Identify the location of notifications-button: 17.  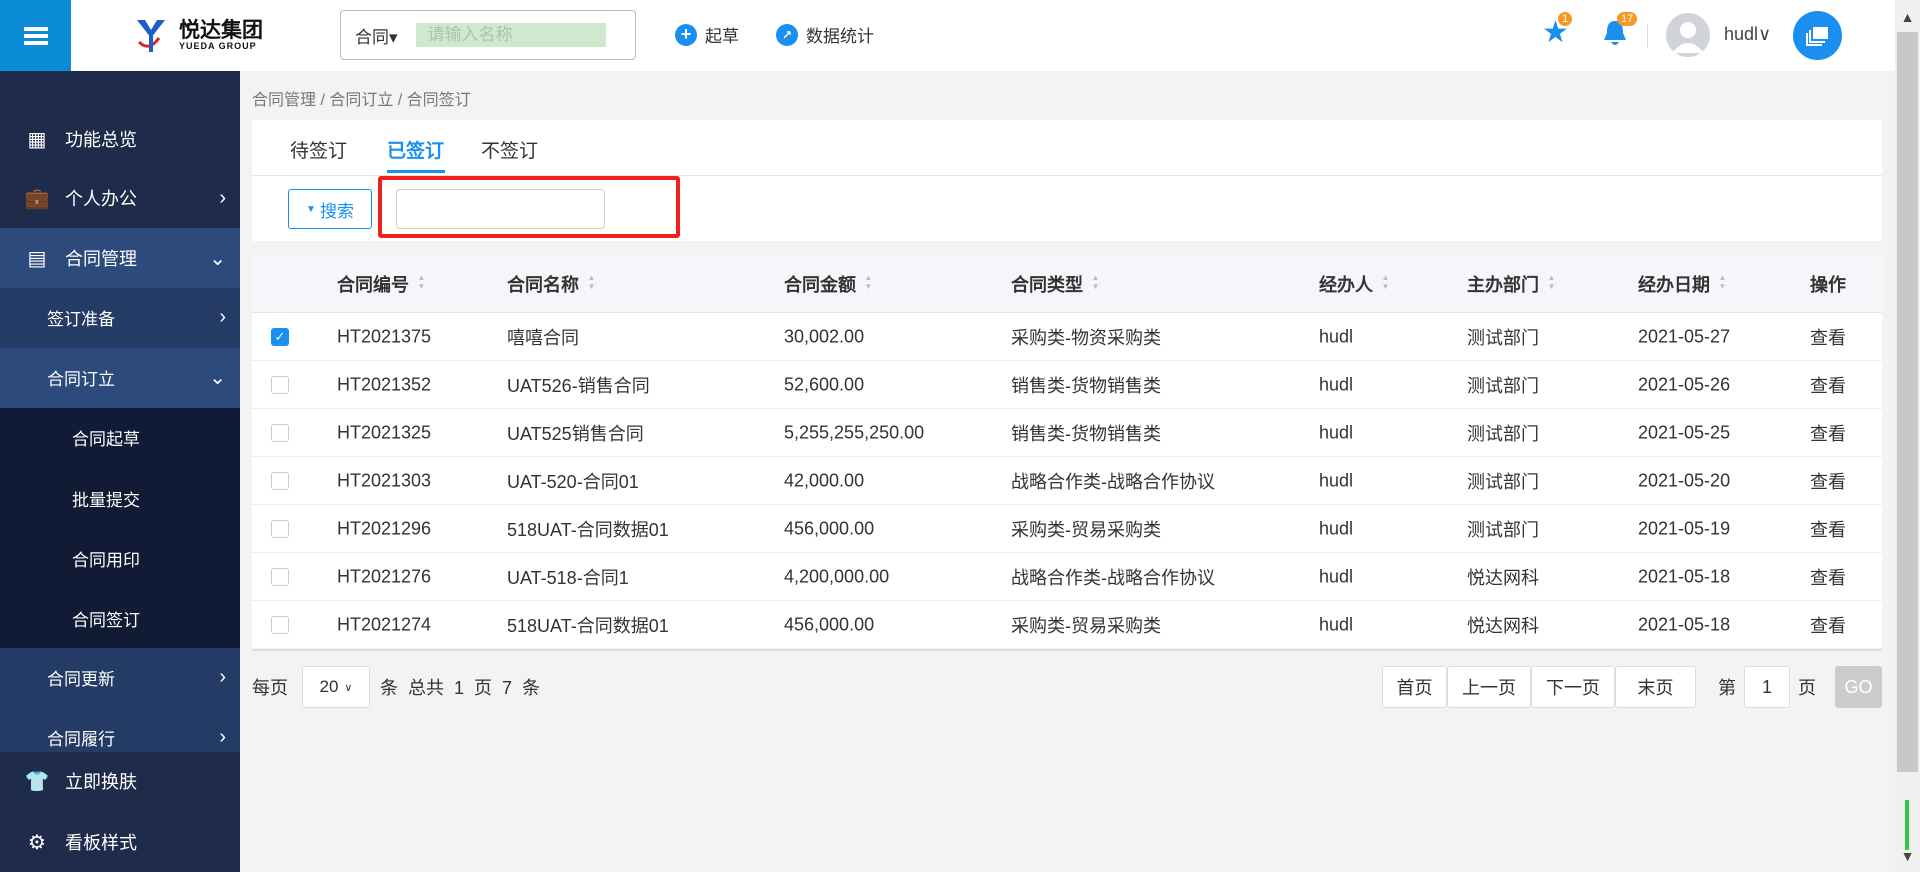
(1619, 30).